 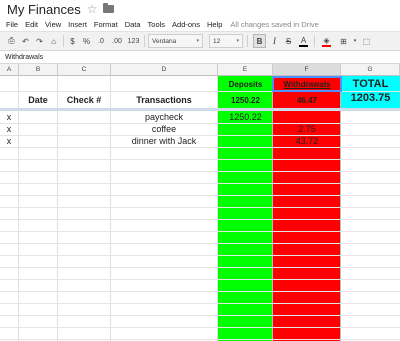 What do you see at coordinates (200, 58) in the screenshot?
I see `formula-bar: Withdrawals` at bounding box center [200, 58].